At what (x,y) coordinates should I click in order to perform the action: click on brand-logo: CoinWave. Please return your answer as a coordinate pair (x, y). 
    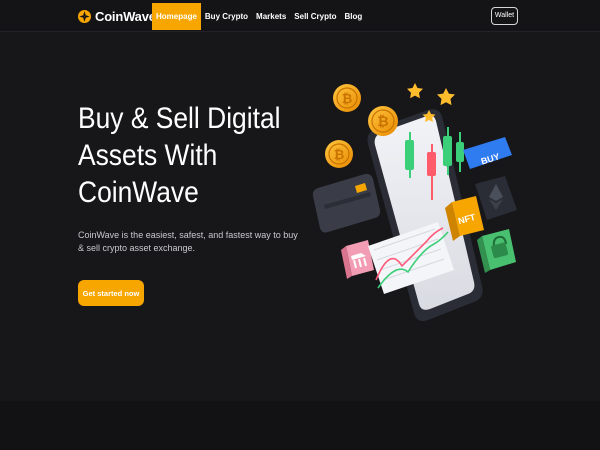
    Looking at the image, I should click on (117, 16).